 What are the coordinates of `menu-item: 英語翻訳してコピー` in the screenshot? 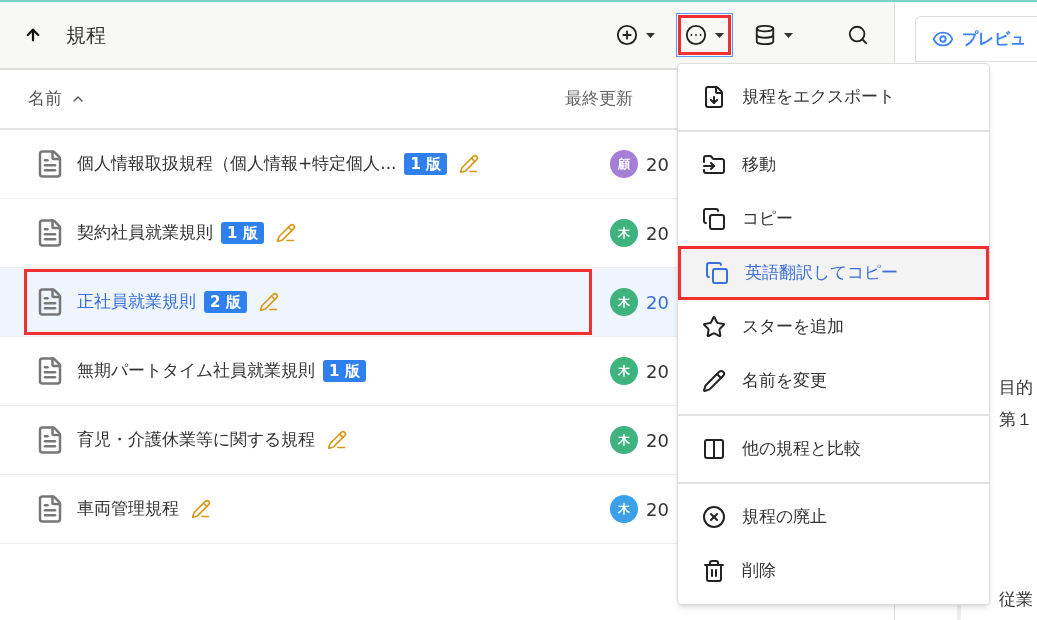 It's located at (833, 273).